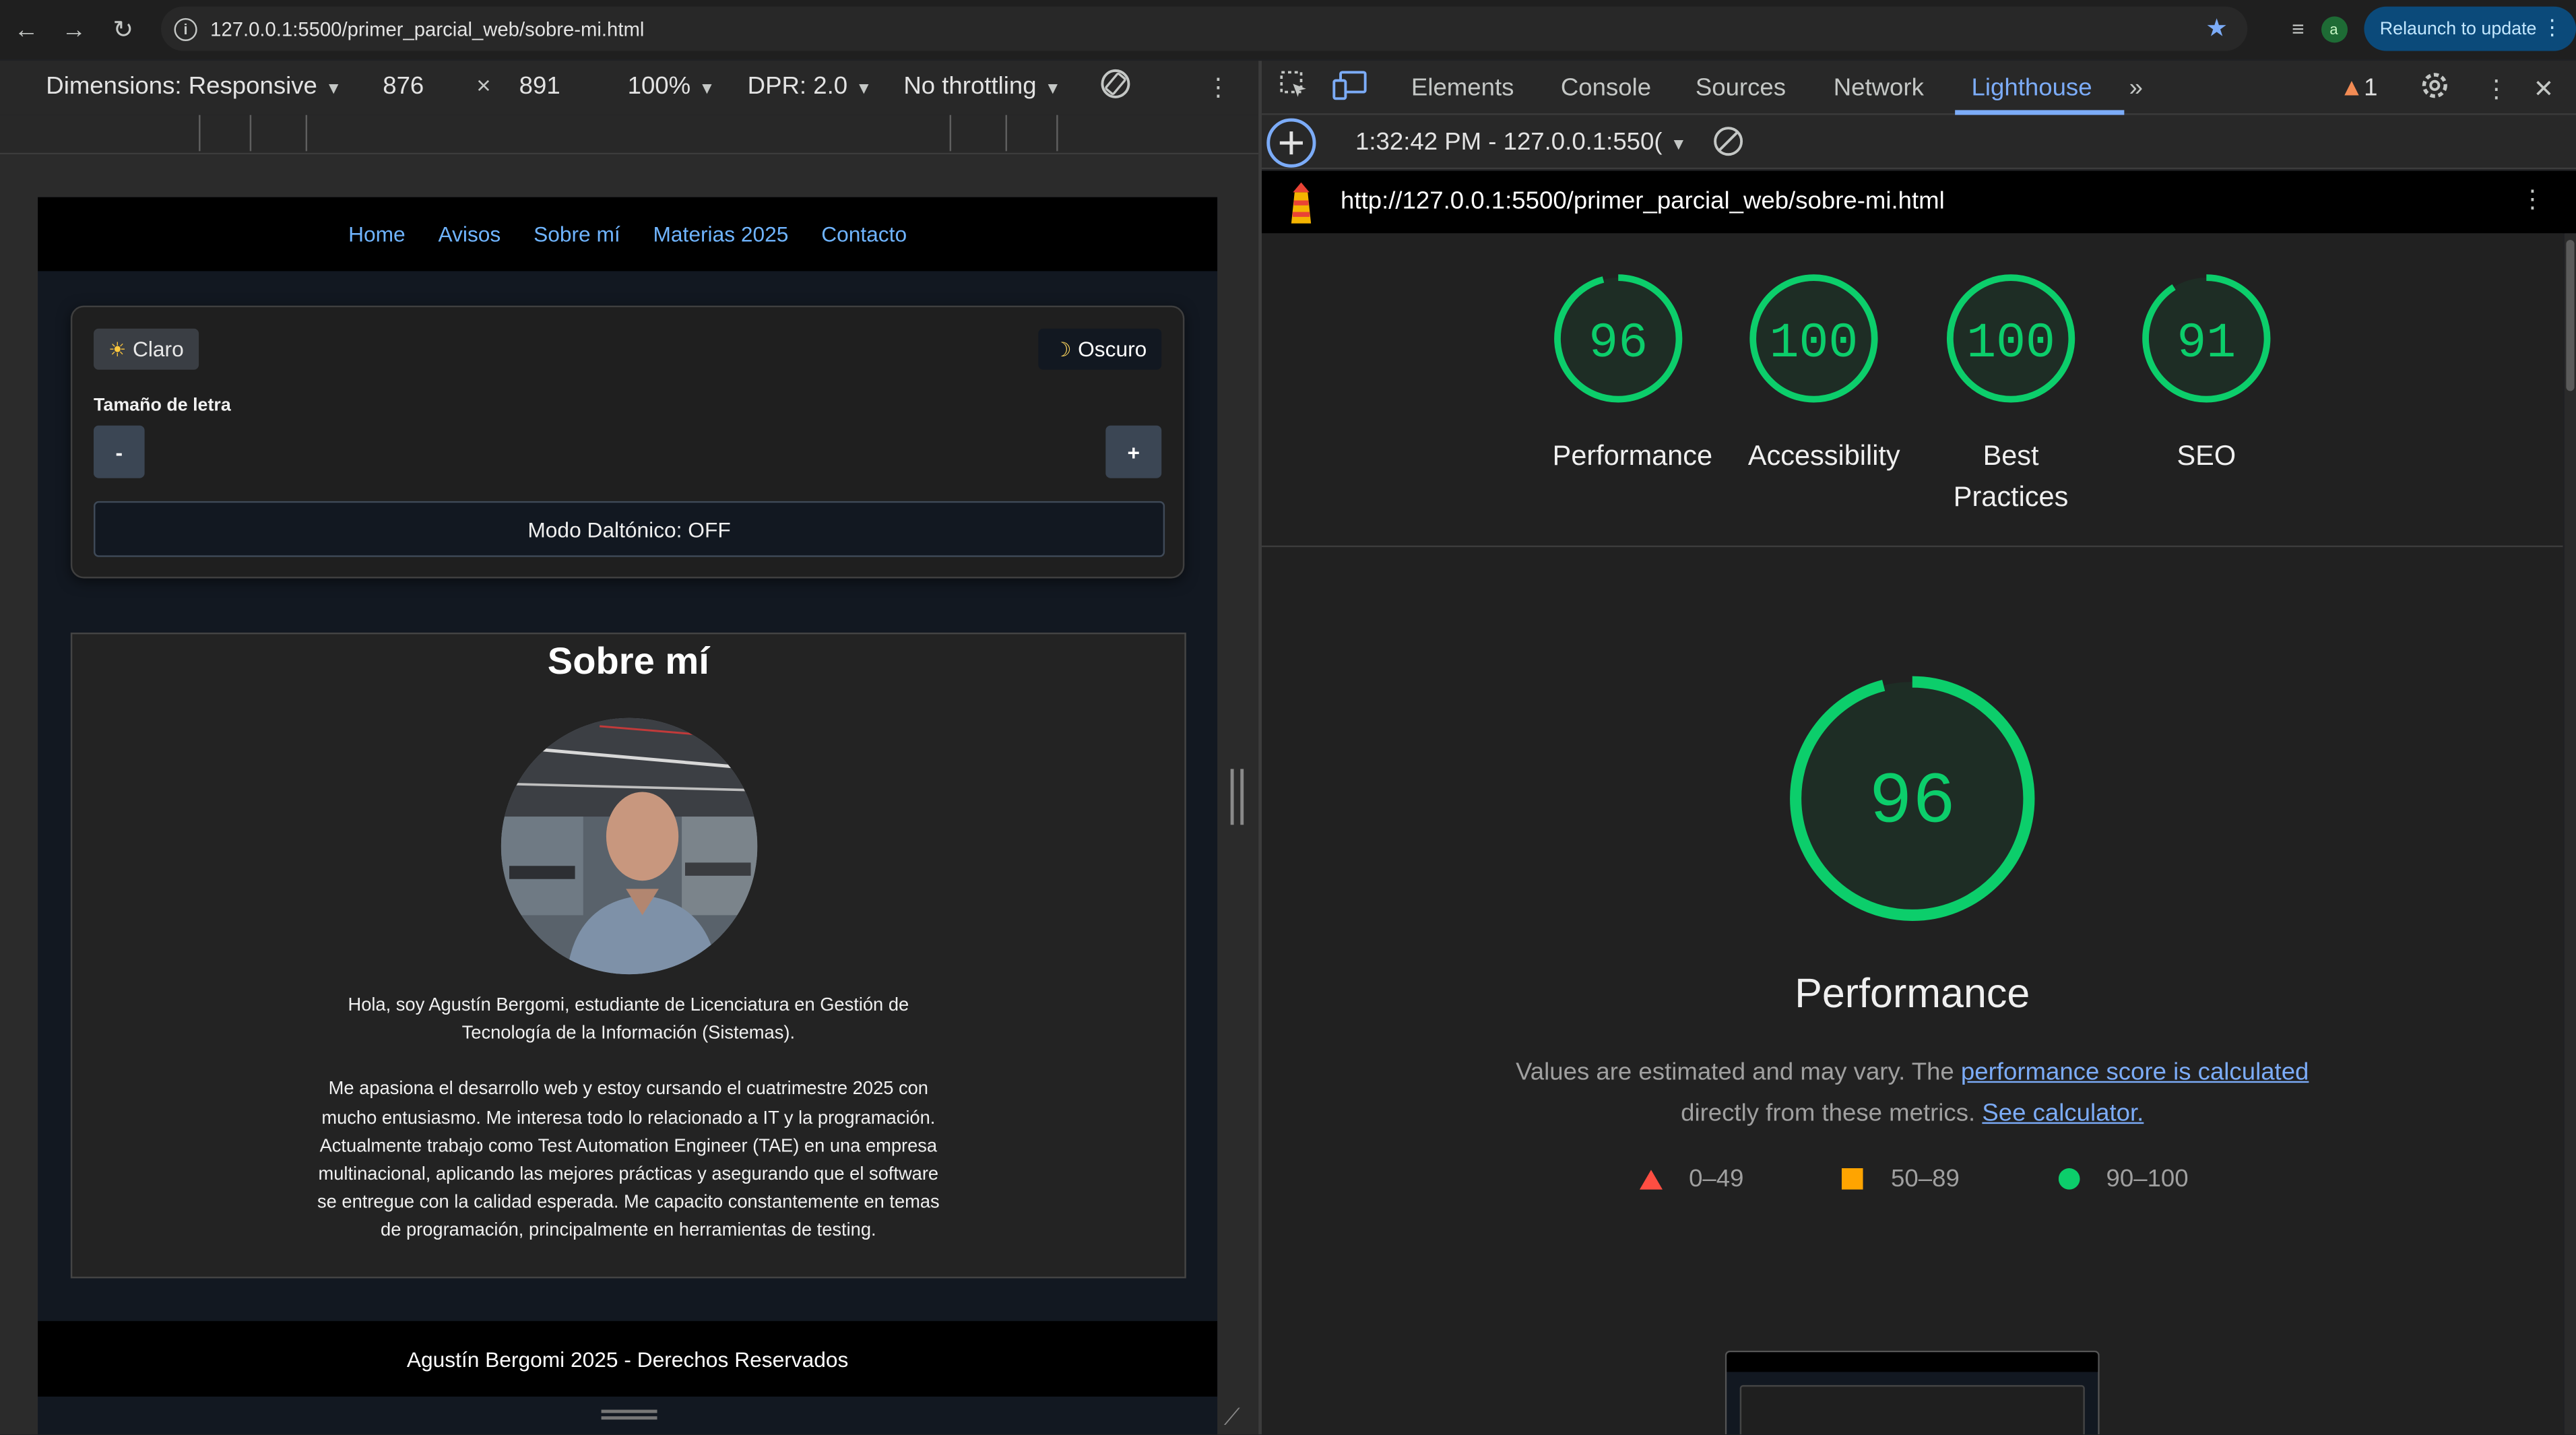  I want to click on gauge-ring: 100, so click(1813, 338).